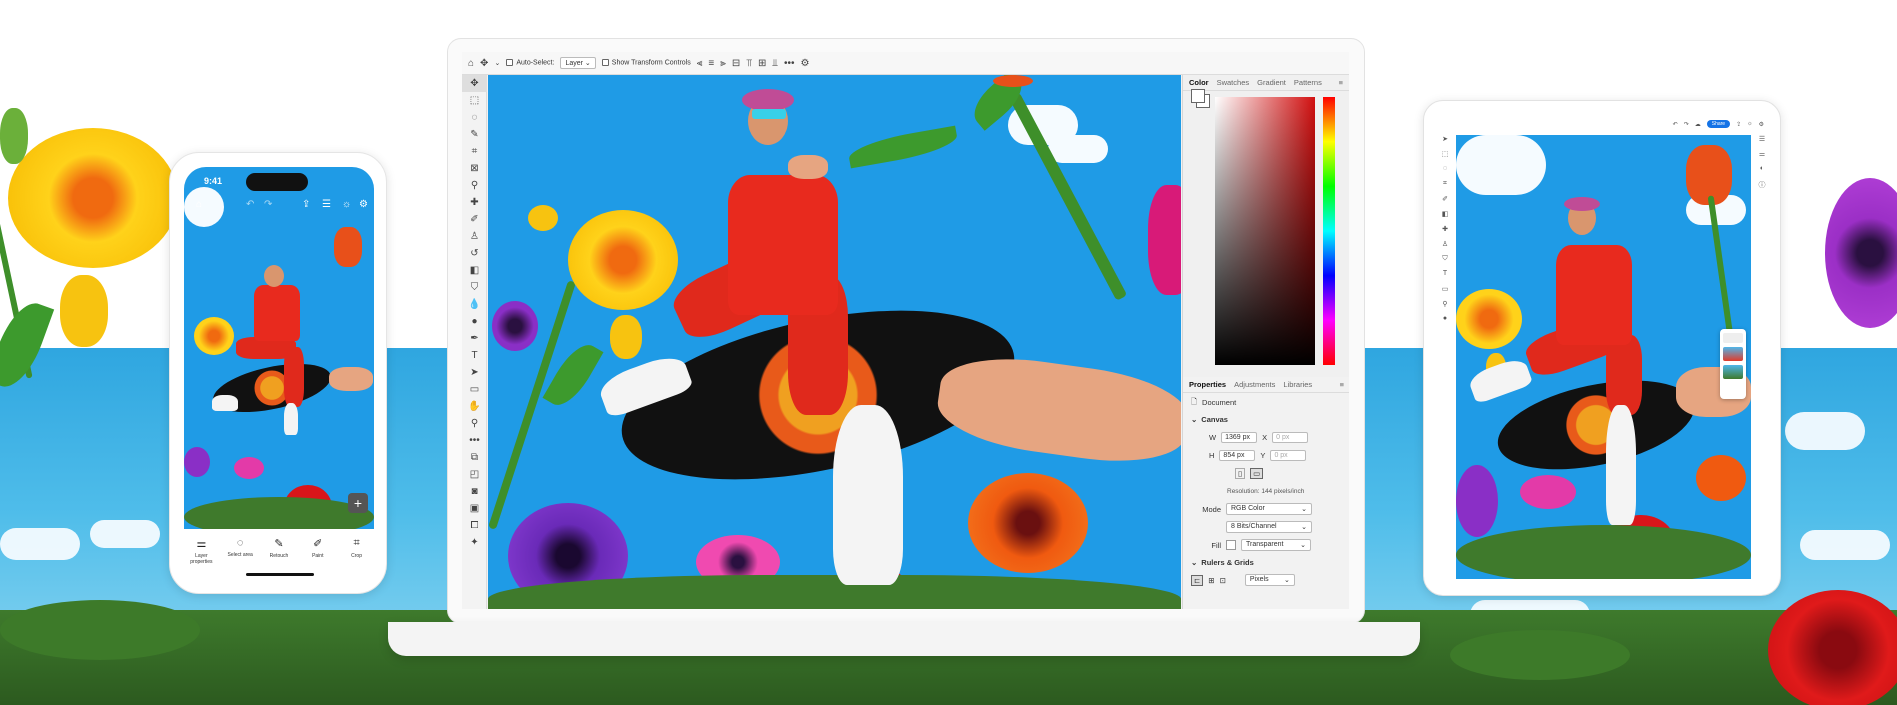 The width and height of the screenshot is (1897, 705). What do you see at coordinates (1288, 455) in the screenshot?
I see `y-field: 0 px` at bounding box center [1288, 455].